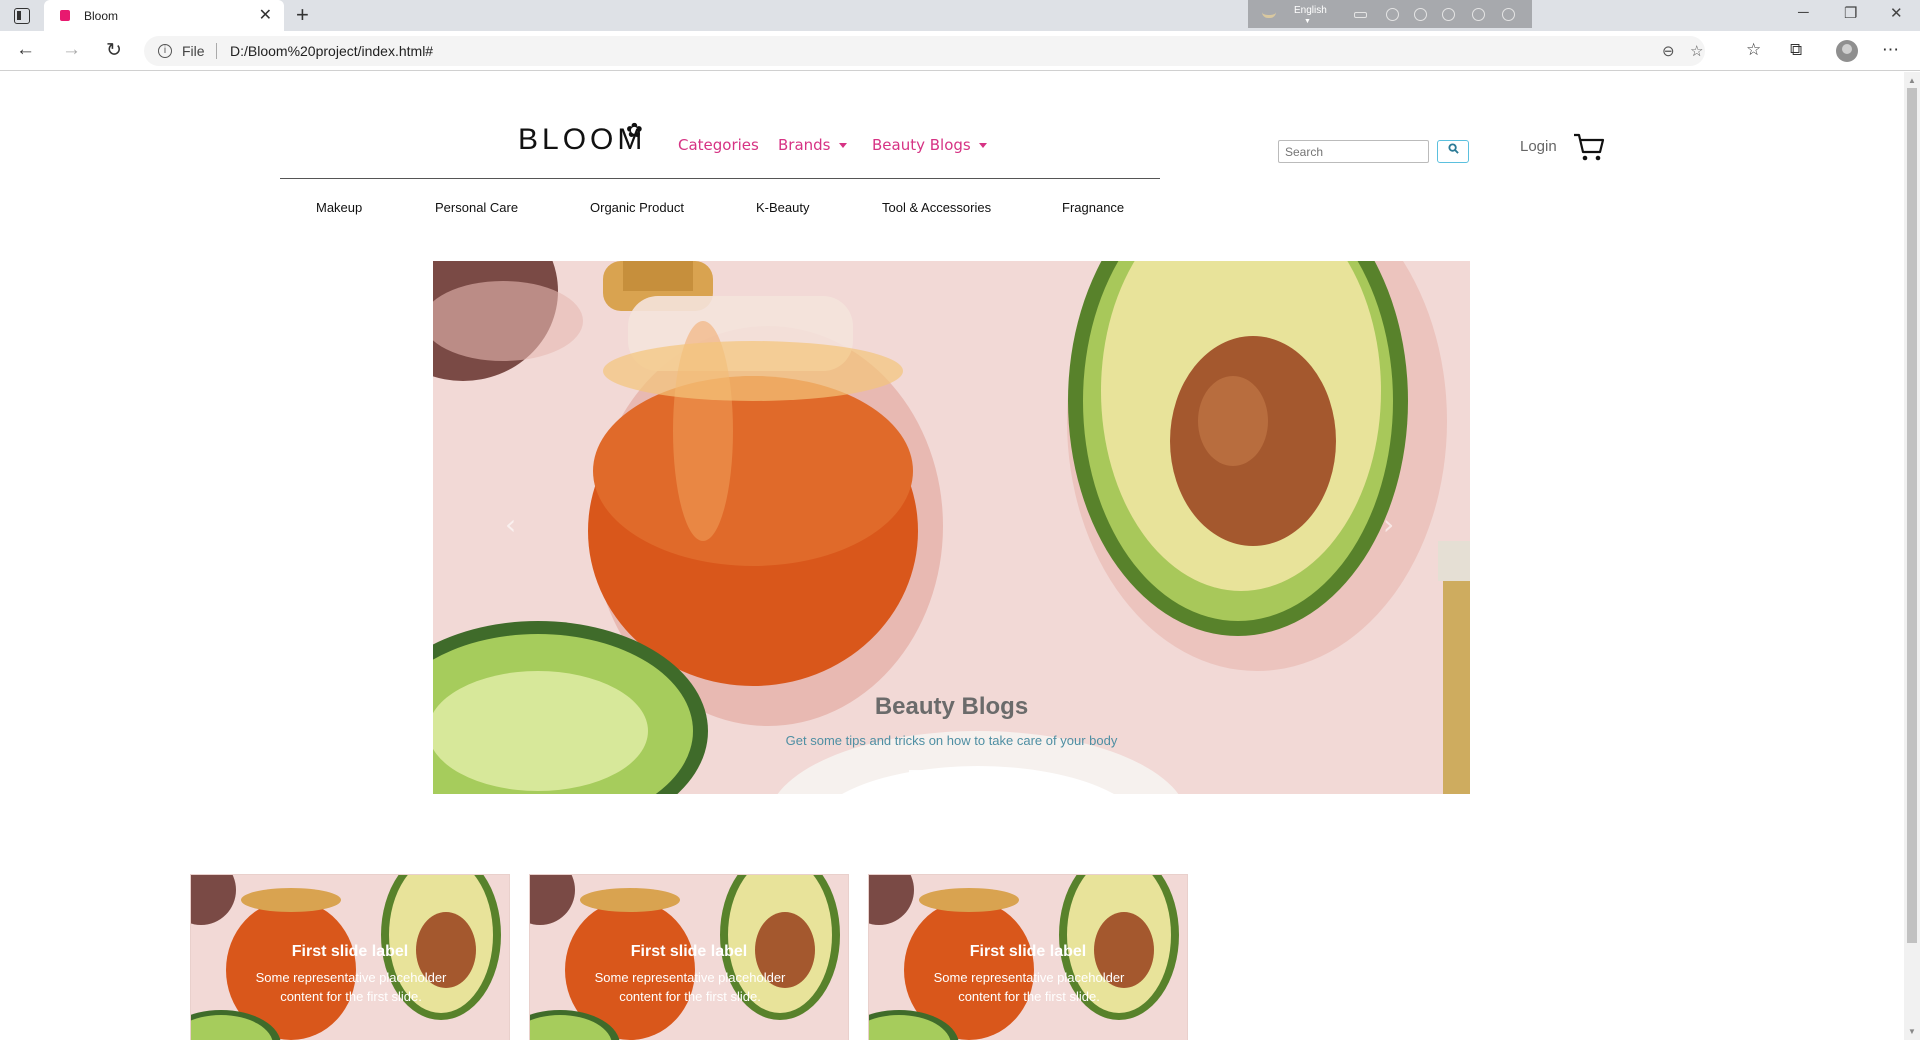 The image size is (1920, 1040). What do you see at coordinates (510, 524) in the screenshot?
I see `carousel-prev-icon: ‹` at bounding box center [510, 524].